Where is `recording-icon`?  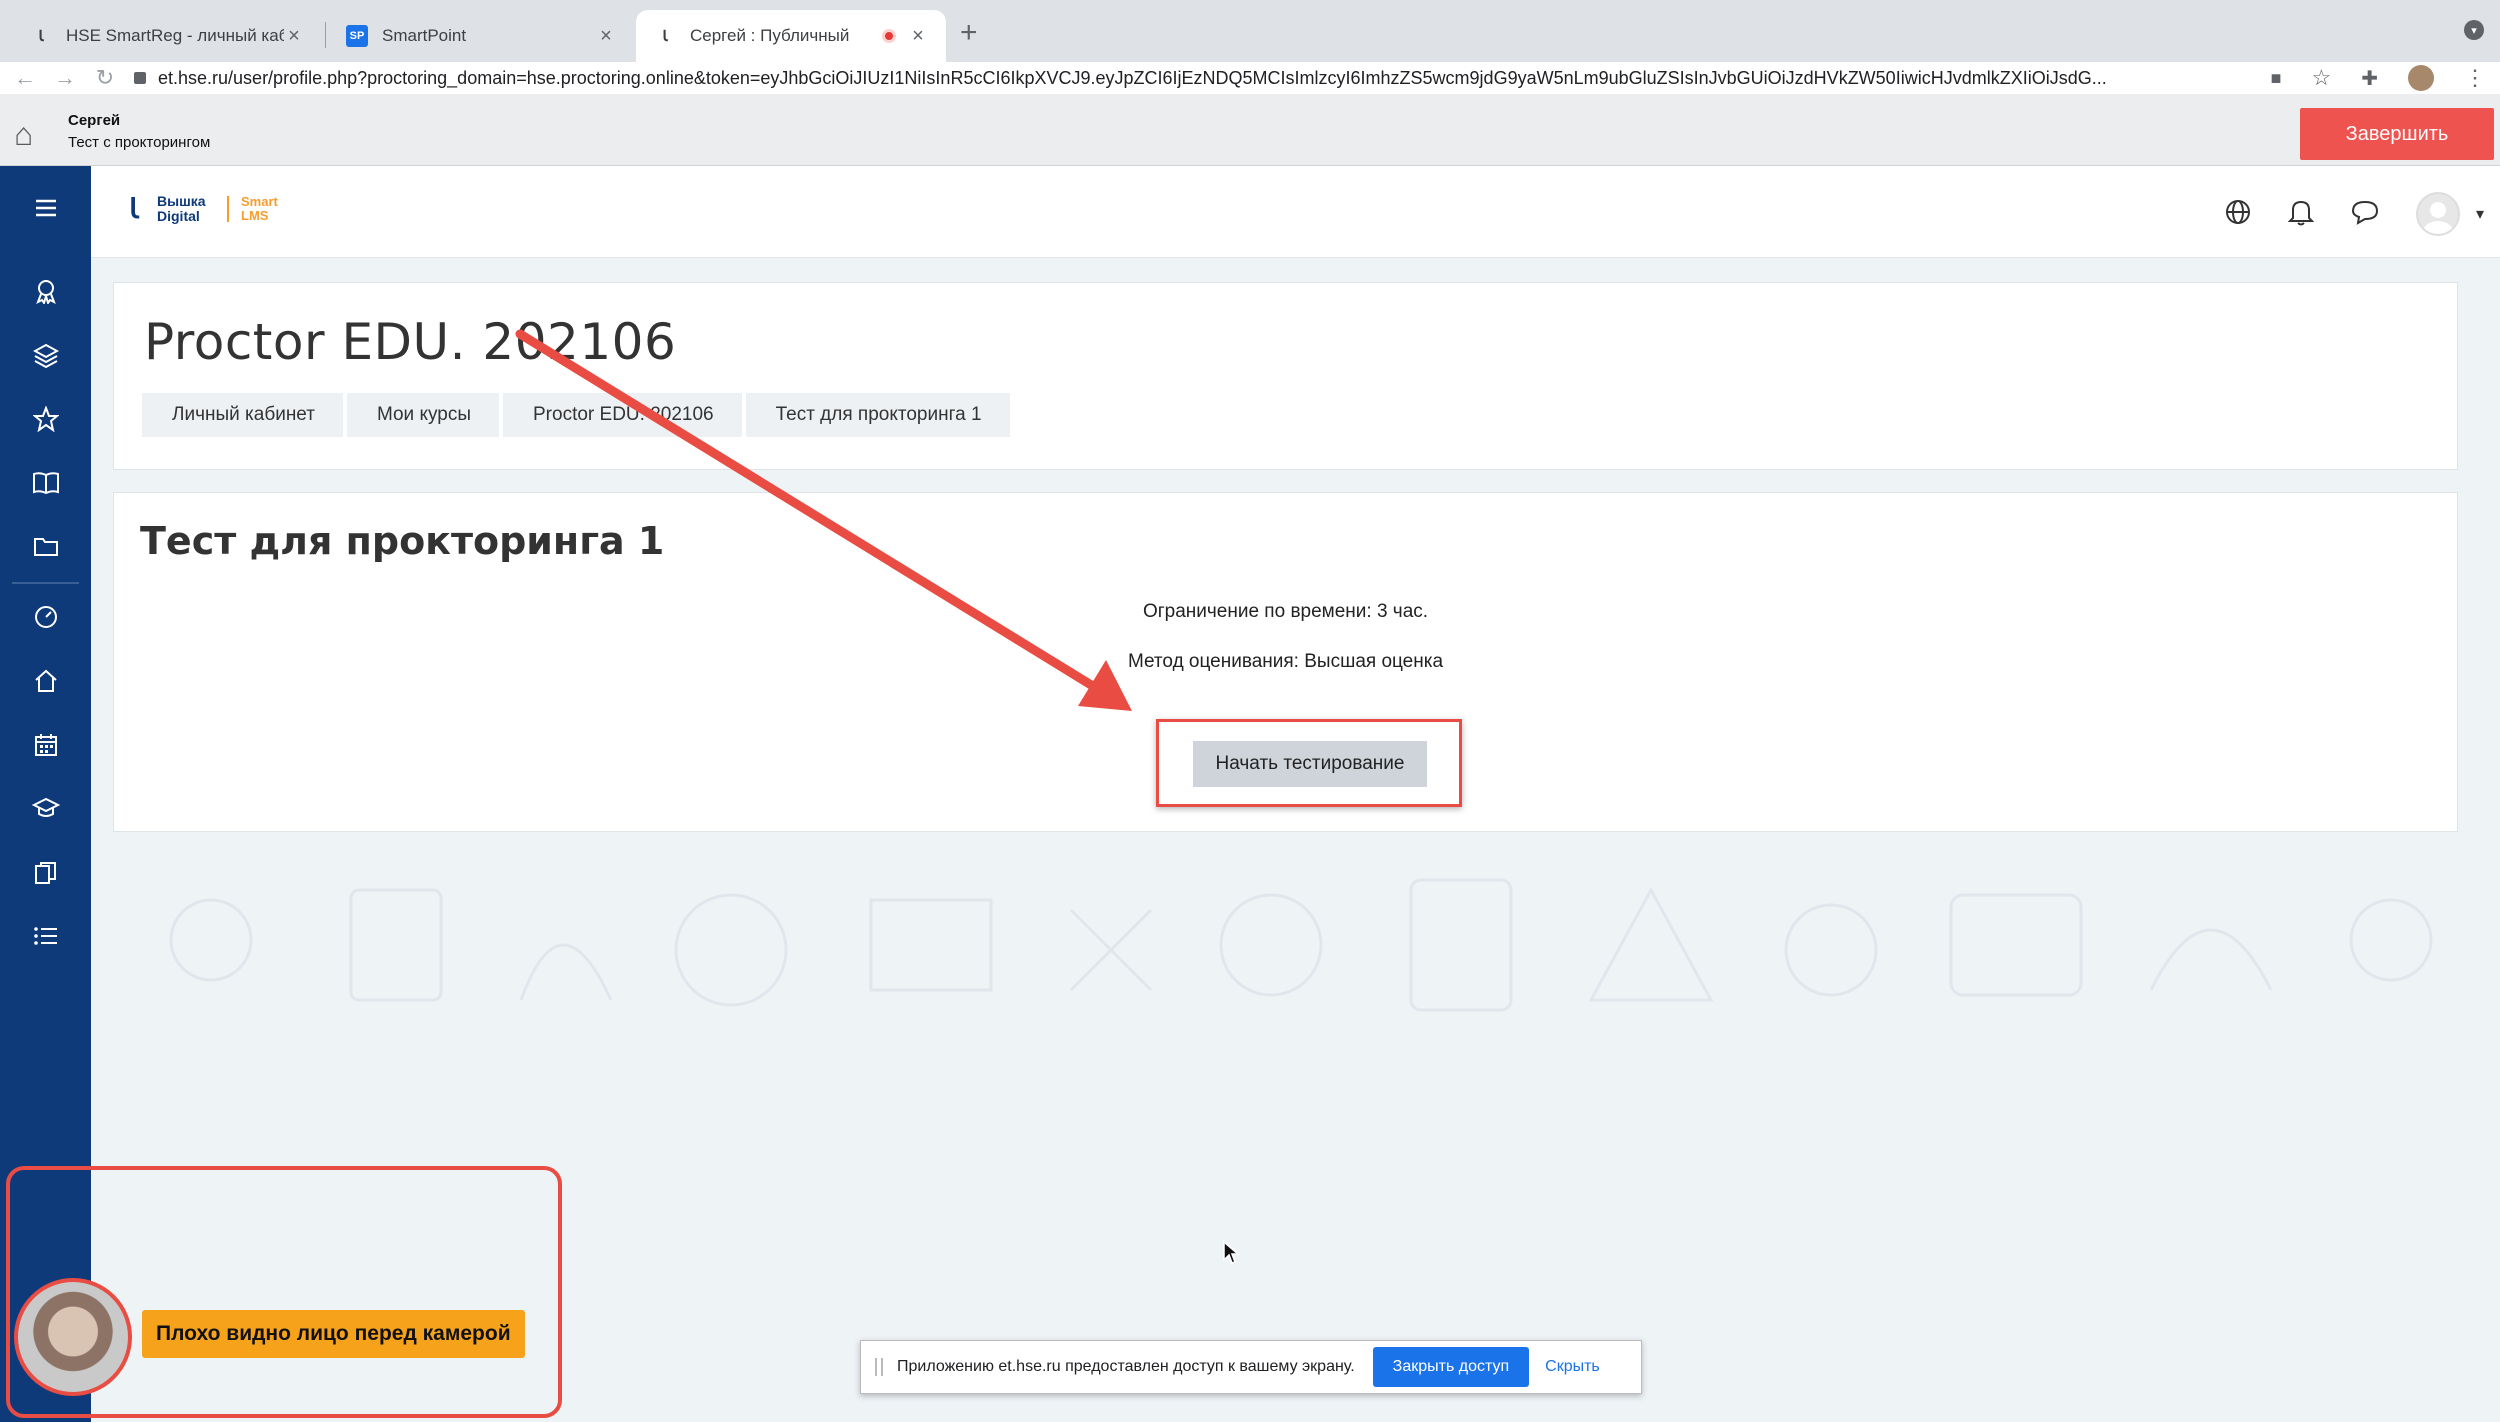
recording-icon is located at coordinates (889, 36).